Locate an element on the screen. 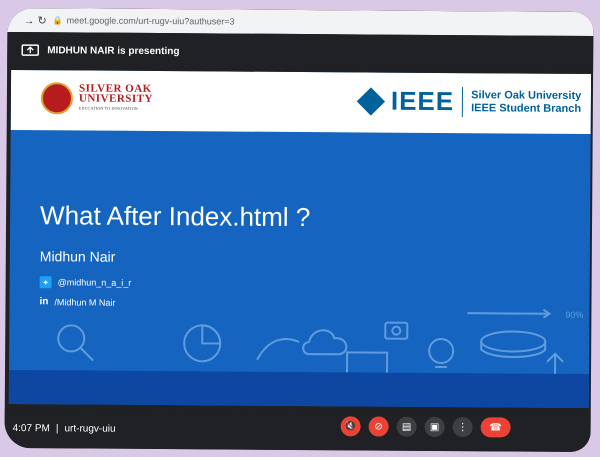 The image size is (600, 457). camera-icon is located at coordinates (396, 330).